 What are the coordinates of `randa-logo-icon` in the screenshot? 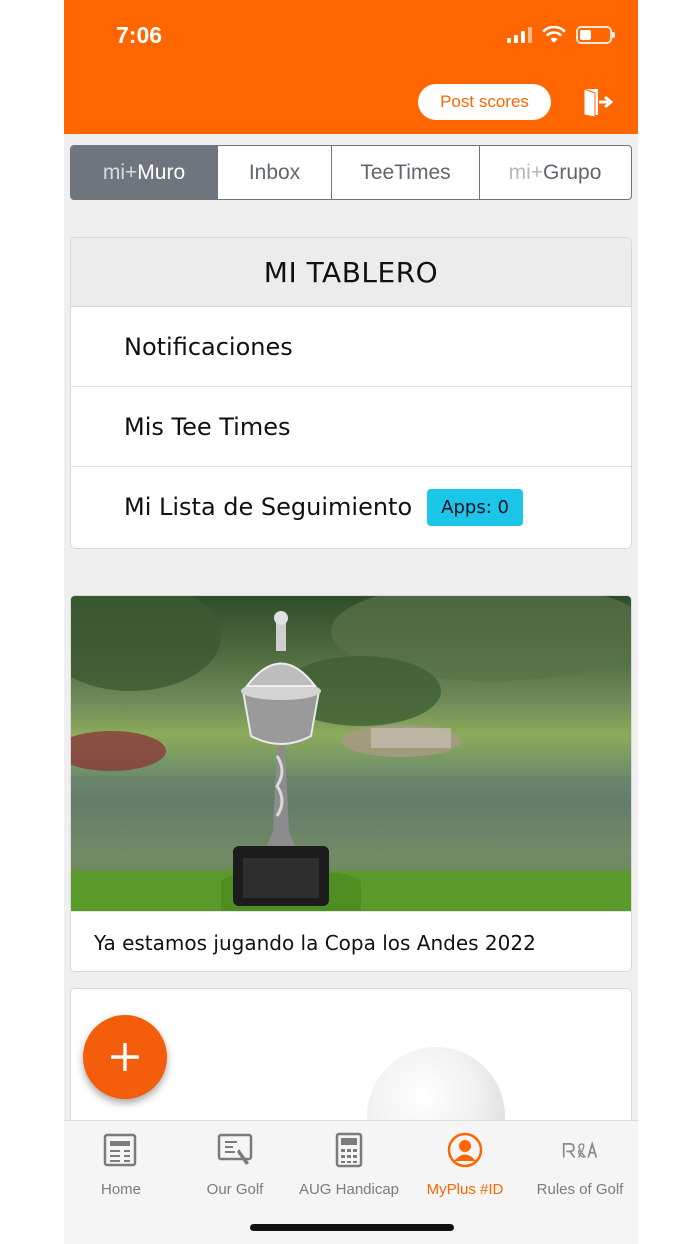 It's located at (580, 1150).